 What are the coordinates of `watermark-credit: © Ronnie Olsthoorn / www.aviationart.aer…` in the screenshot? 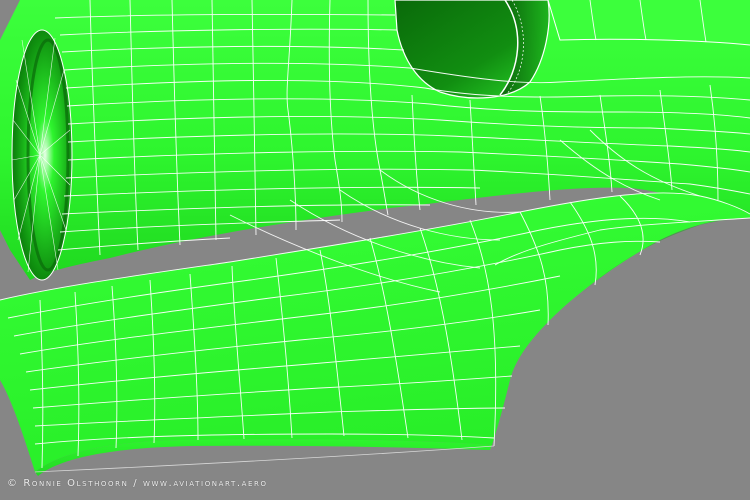 It's located at (137, 483).